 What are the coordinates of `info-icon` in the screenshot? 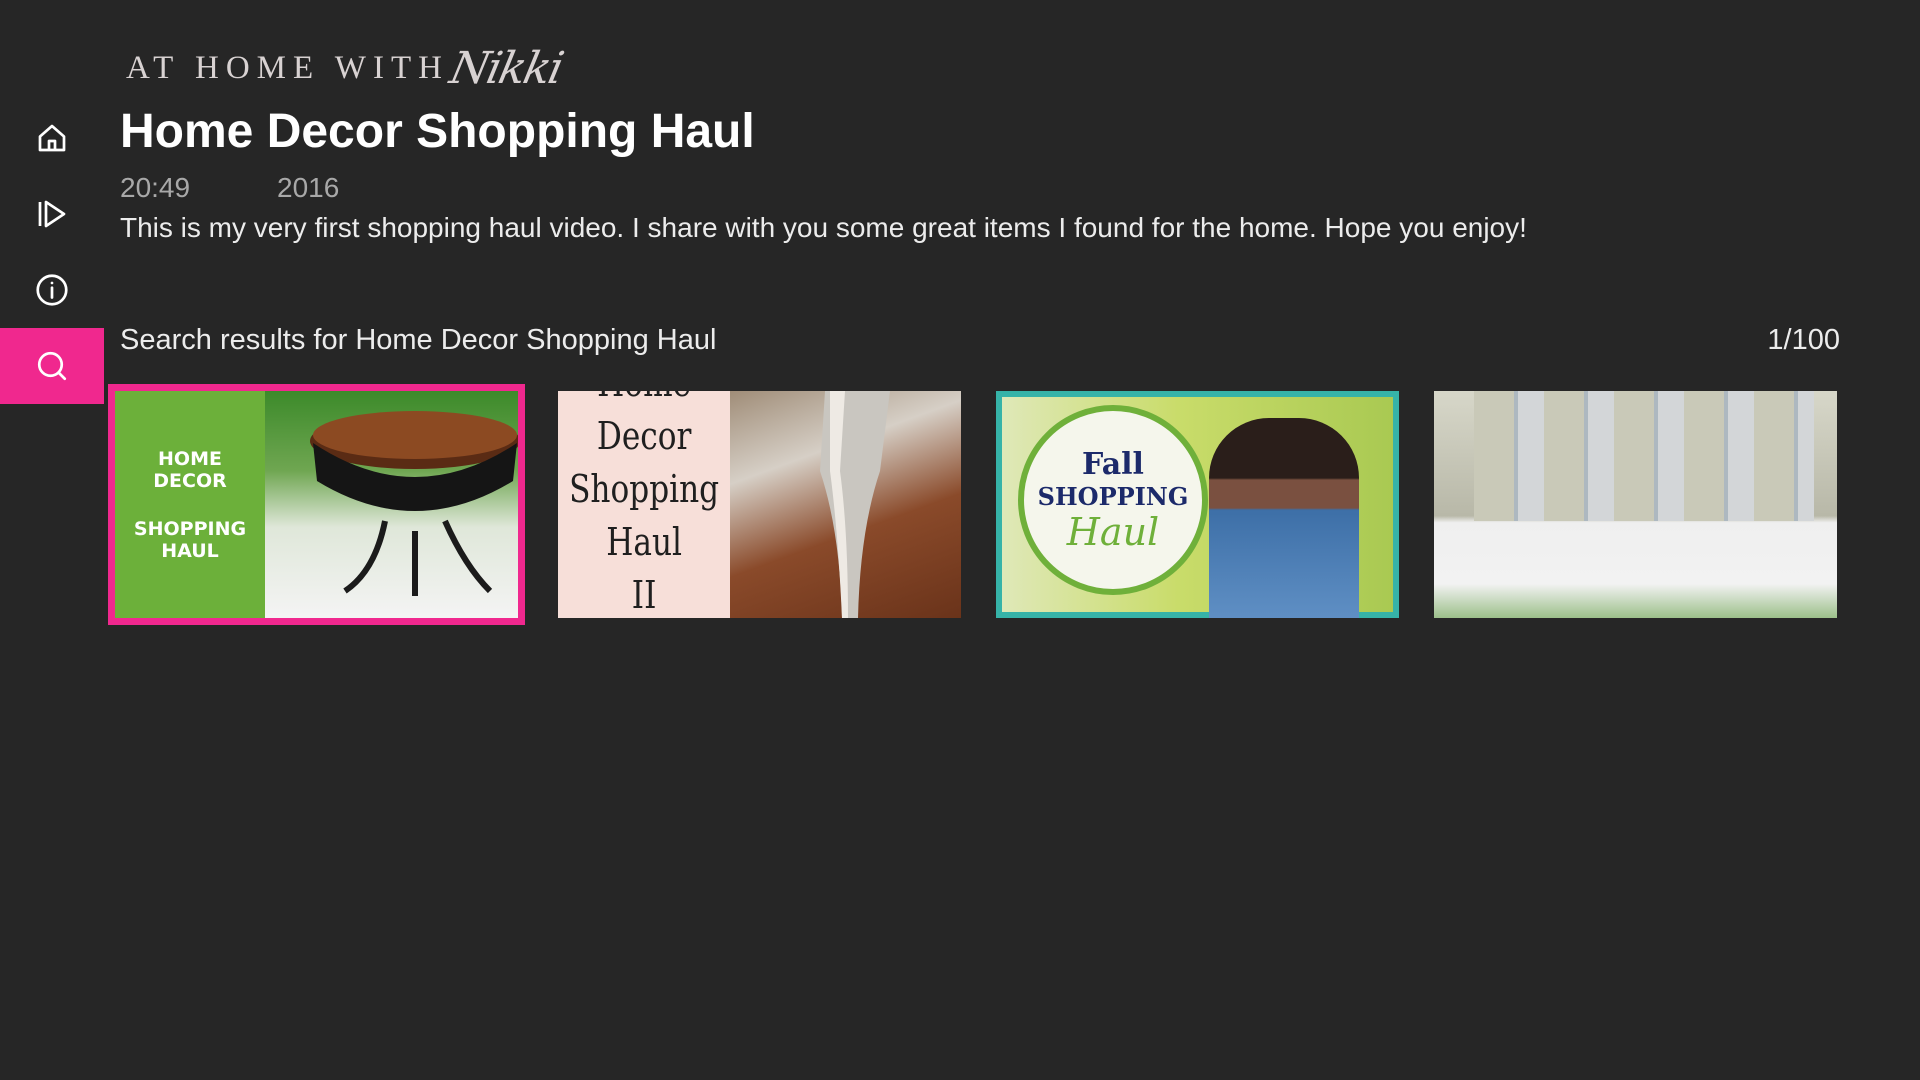 It's located at (52, 290).